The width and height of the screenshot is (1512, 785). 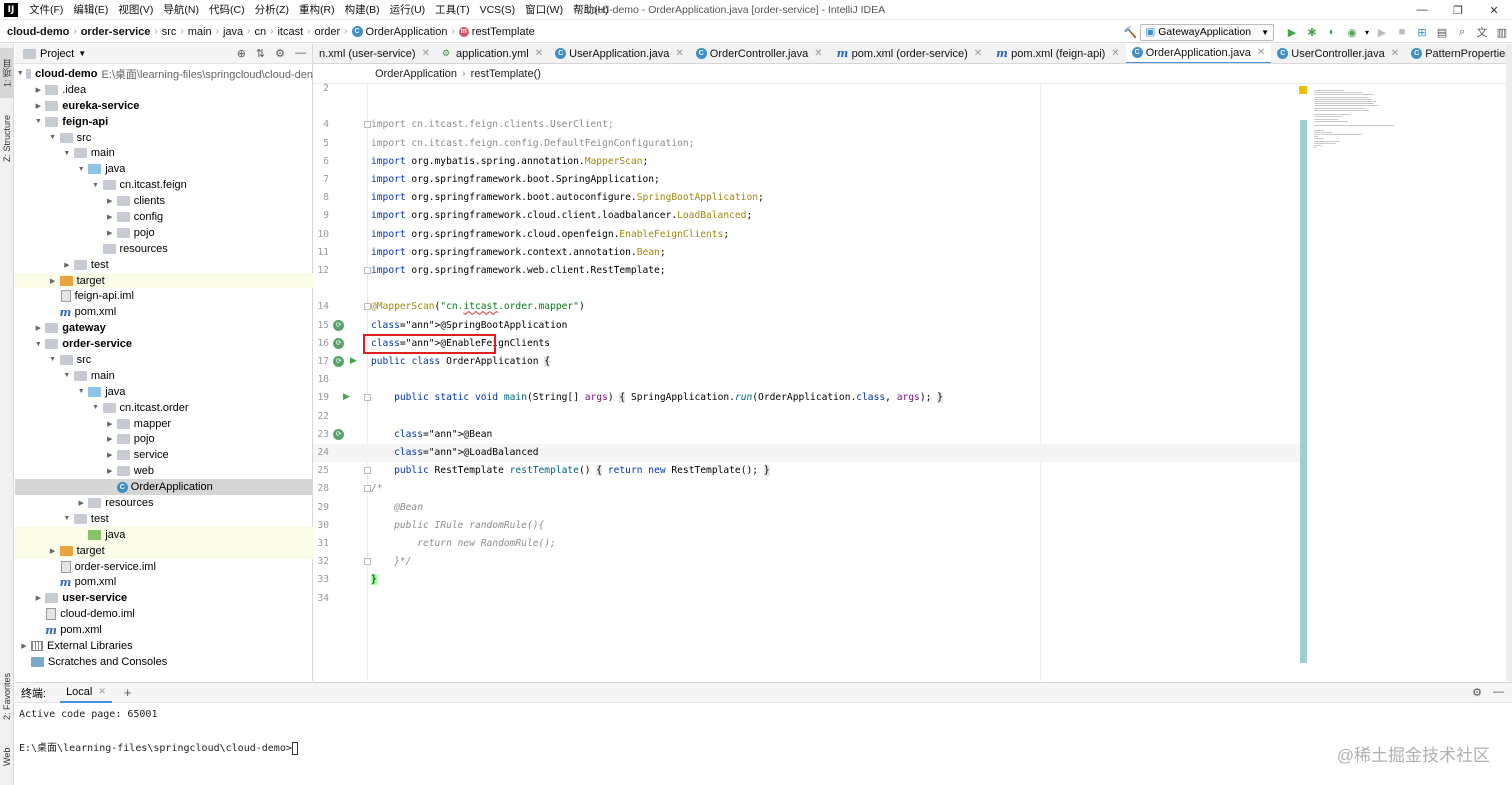 What do you see at coordinates (1352, 32) in the screenshot?
I see `profile-icon: ◉` at bounding box center [1352, 32].